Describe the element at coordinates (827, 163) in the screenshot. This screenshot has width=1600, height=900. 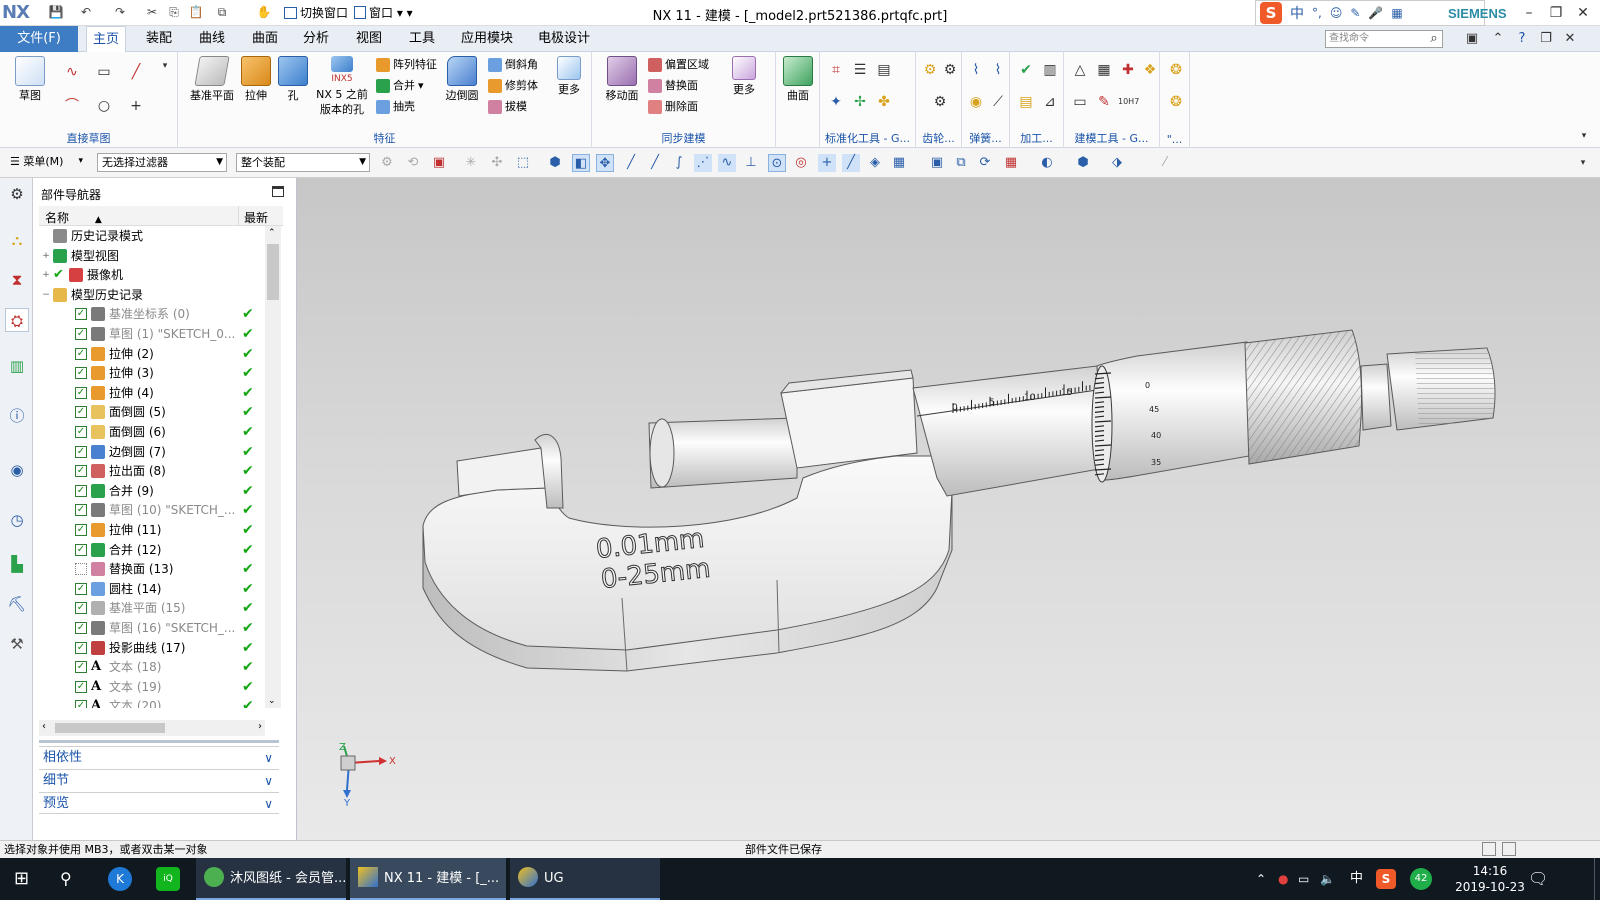
I see `existing-point-snap-icon: +` at that location.